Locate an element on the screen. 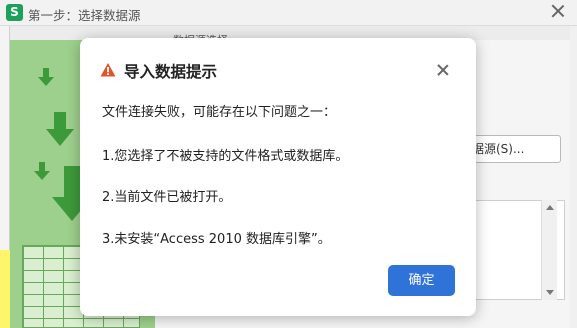 This screenshot has height=328, width=577. ok-button: 确定 is located at coordinates (421, 280).